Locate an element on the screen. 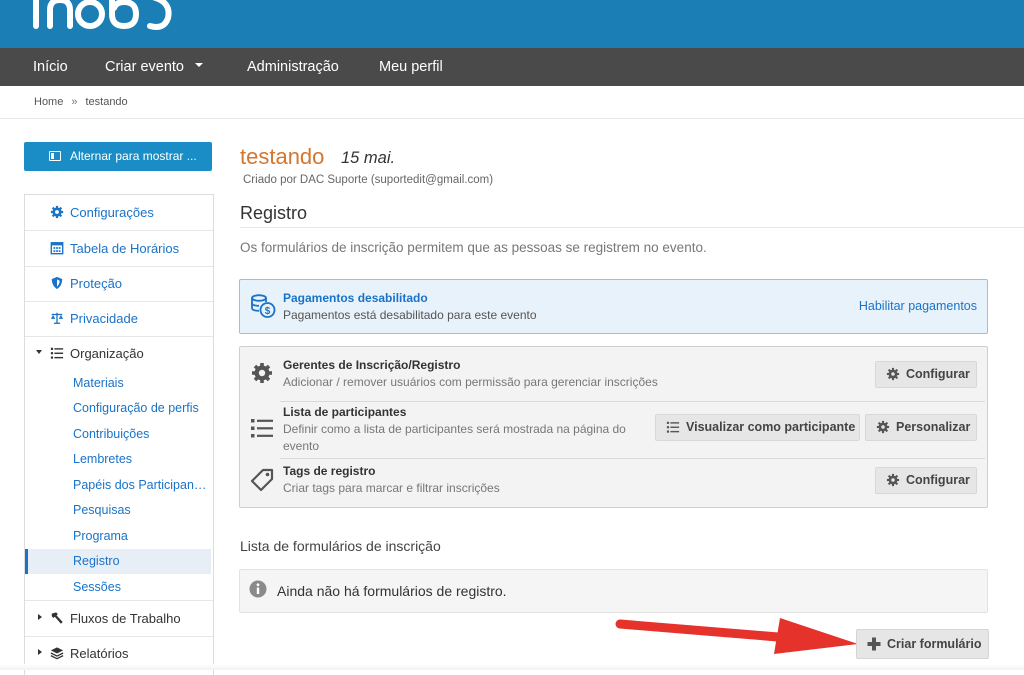 This screenshot has height=675, width=1024. nav-inicio: Início is located at coordinates (50, 67).